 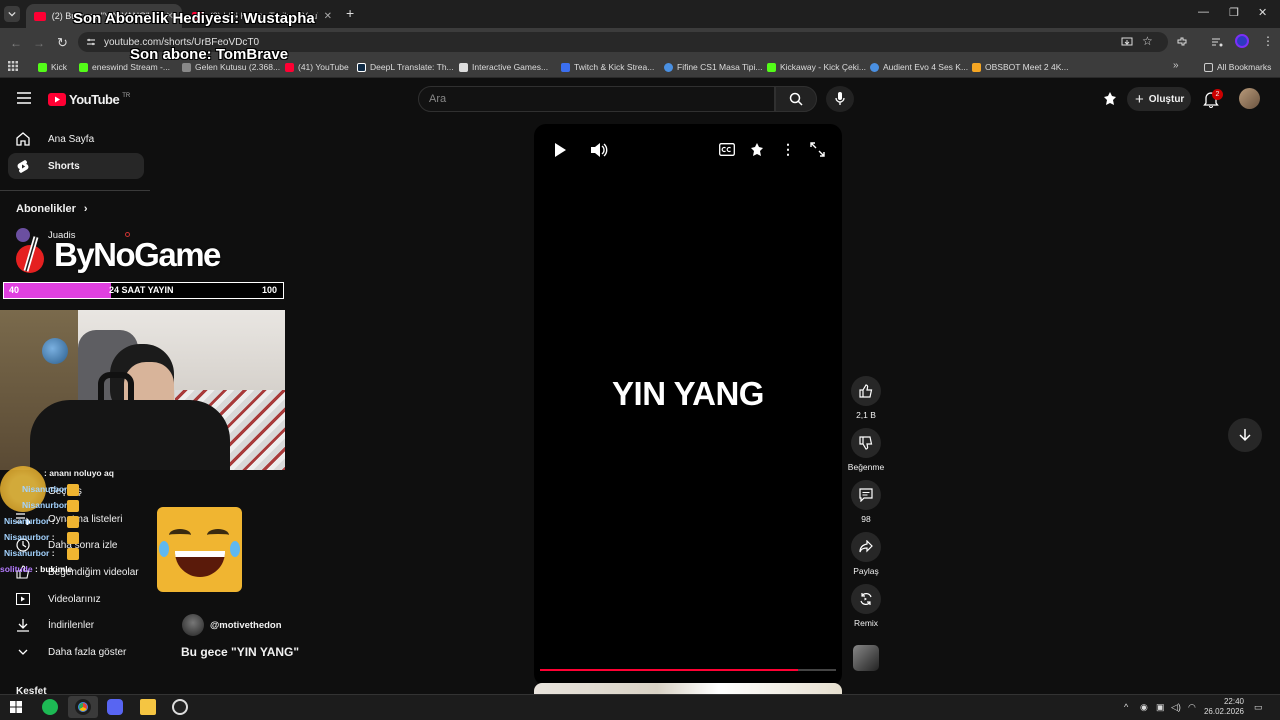 What do you see at coordinates (463, 67) in the screenshot?
I see `games-icon` at bounding box center [463, 67].